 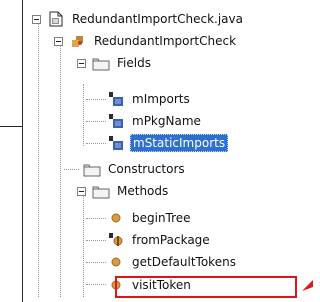 I want to click on class-icon, so click(x=78, y=41).